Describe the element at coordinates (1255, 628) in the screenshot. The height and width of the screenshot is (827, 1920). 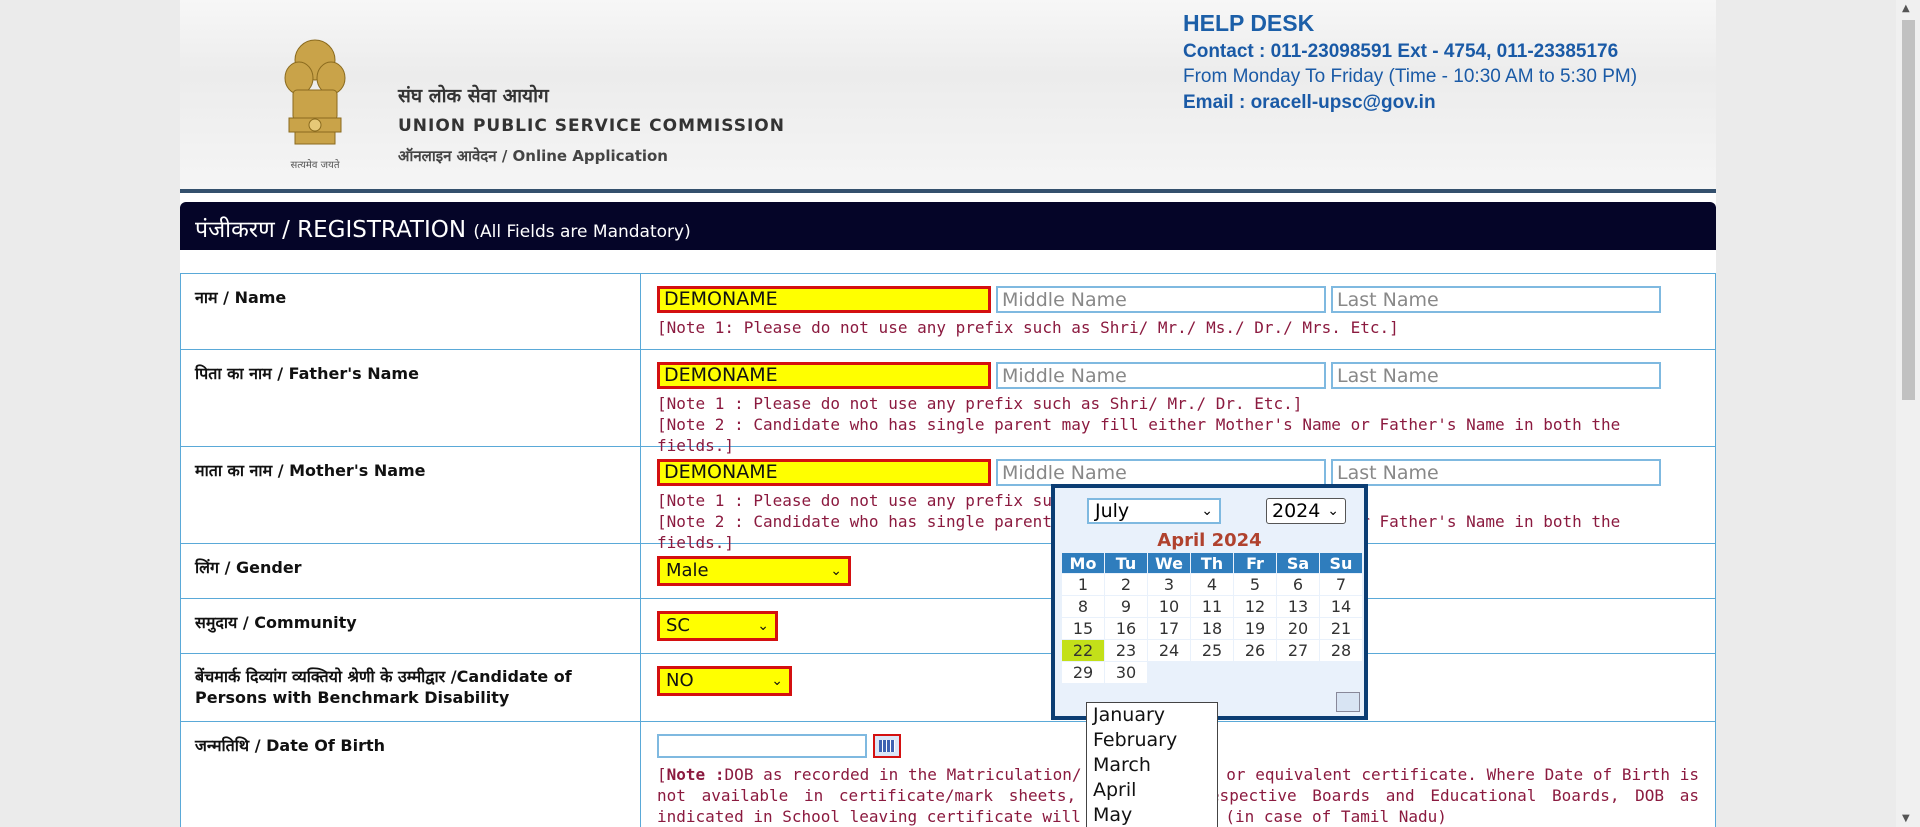
I see `calendar-day: 19` at that location.